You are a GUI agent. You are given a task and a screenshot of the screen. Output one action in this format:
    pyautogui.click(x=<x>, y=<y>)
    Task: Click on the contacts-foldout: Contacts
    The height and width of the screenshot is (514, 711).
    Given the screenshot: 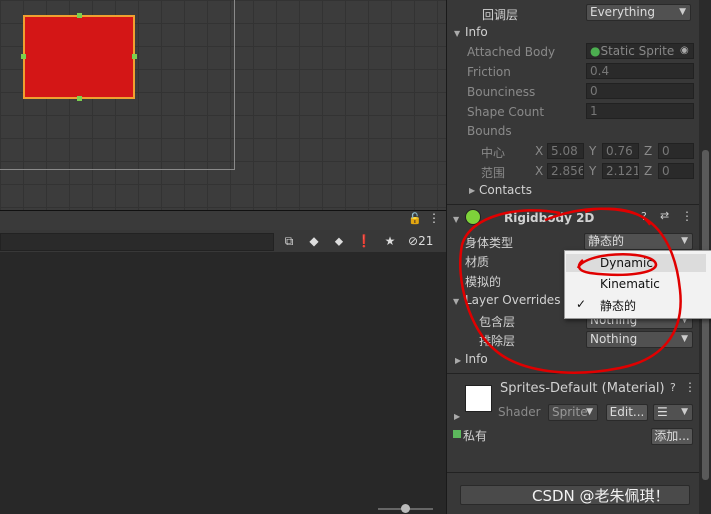 What is the action you would take?
    pyautogui.click(x=505, y=190)
    